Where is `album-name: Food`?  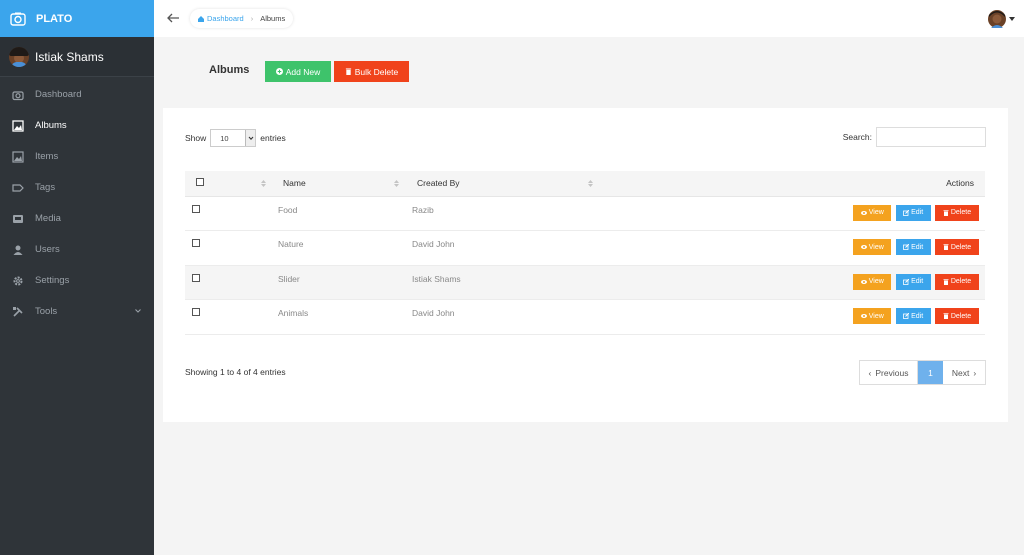 album-name: Food is located at coordinates (288, 209).